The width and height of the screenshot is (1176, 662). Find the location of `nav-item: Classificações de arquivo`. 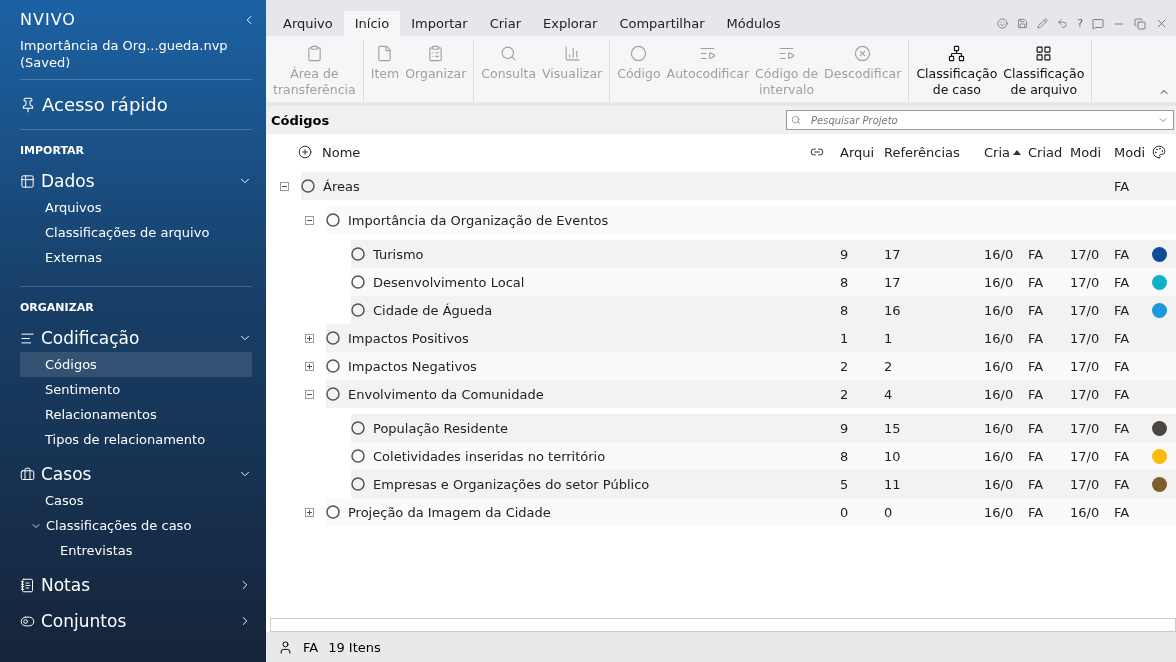

nav-item: Classificações de arquivo is located at coordinates (136, 232).